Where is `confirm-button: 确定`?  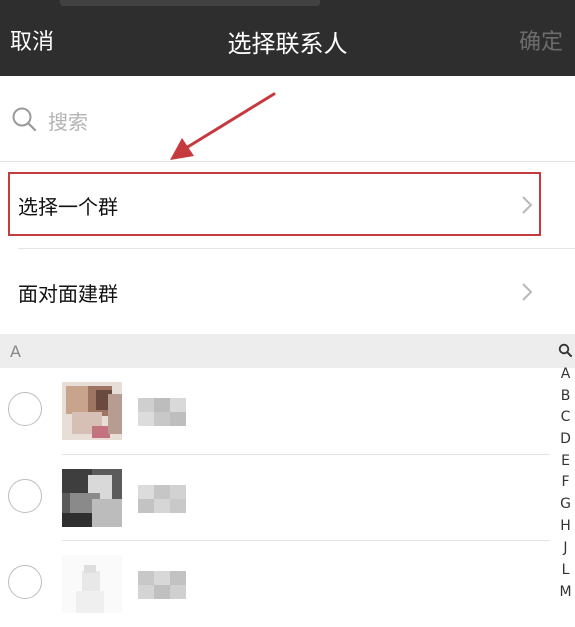
confirm-button: 确定 is located at coordinates (541, 40).